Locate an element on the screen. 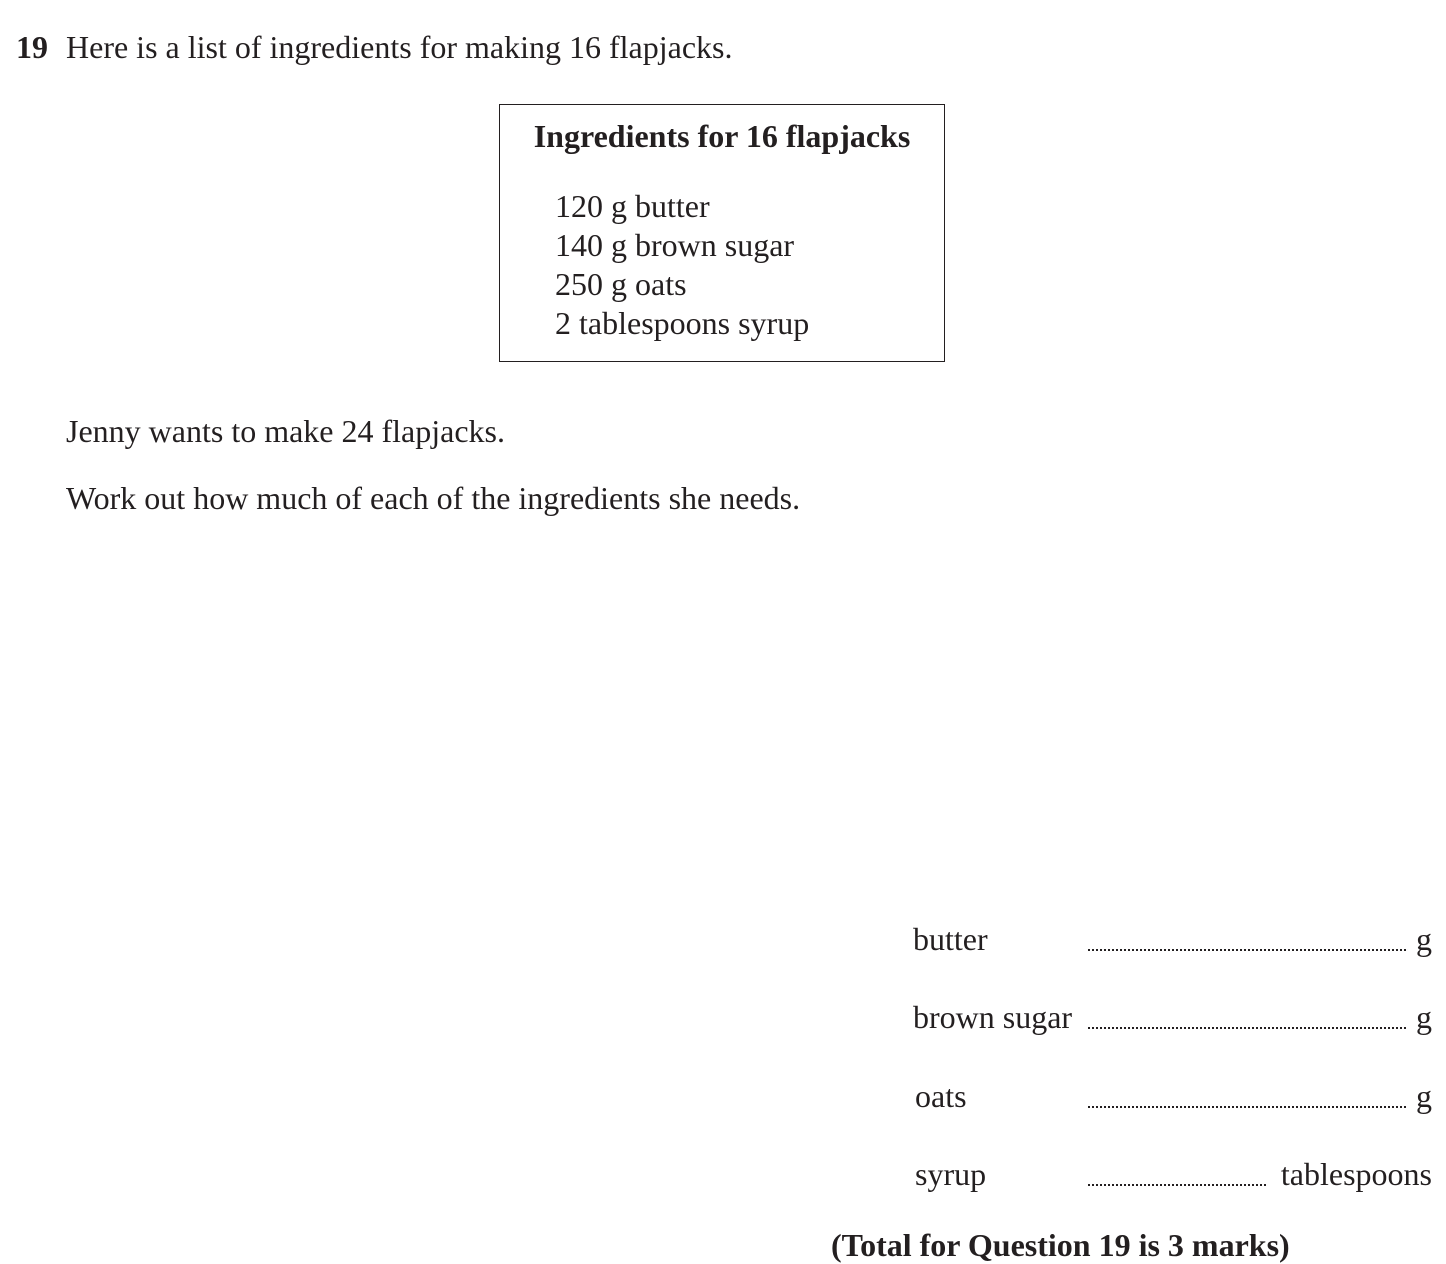  total-marks: (Total for Question 19 is 3 marks) is located at coordinates (1060, 1245).